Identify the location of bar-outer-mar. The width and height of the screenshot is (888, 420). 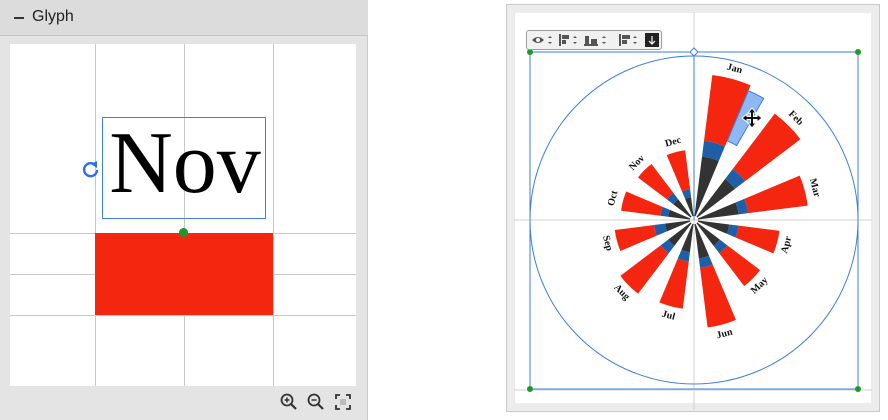
(776, 194).